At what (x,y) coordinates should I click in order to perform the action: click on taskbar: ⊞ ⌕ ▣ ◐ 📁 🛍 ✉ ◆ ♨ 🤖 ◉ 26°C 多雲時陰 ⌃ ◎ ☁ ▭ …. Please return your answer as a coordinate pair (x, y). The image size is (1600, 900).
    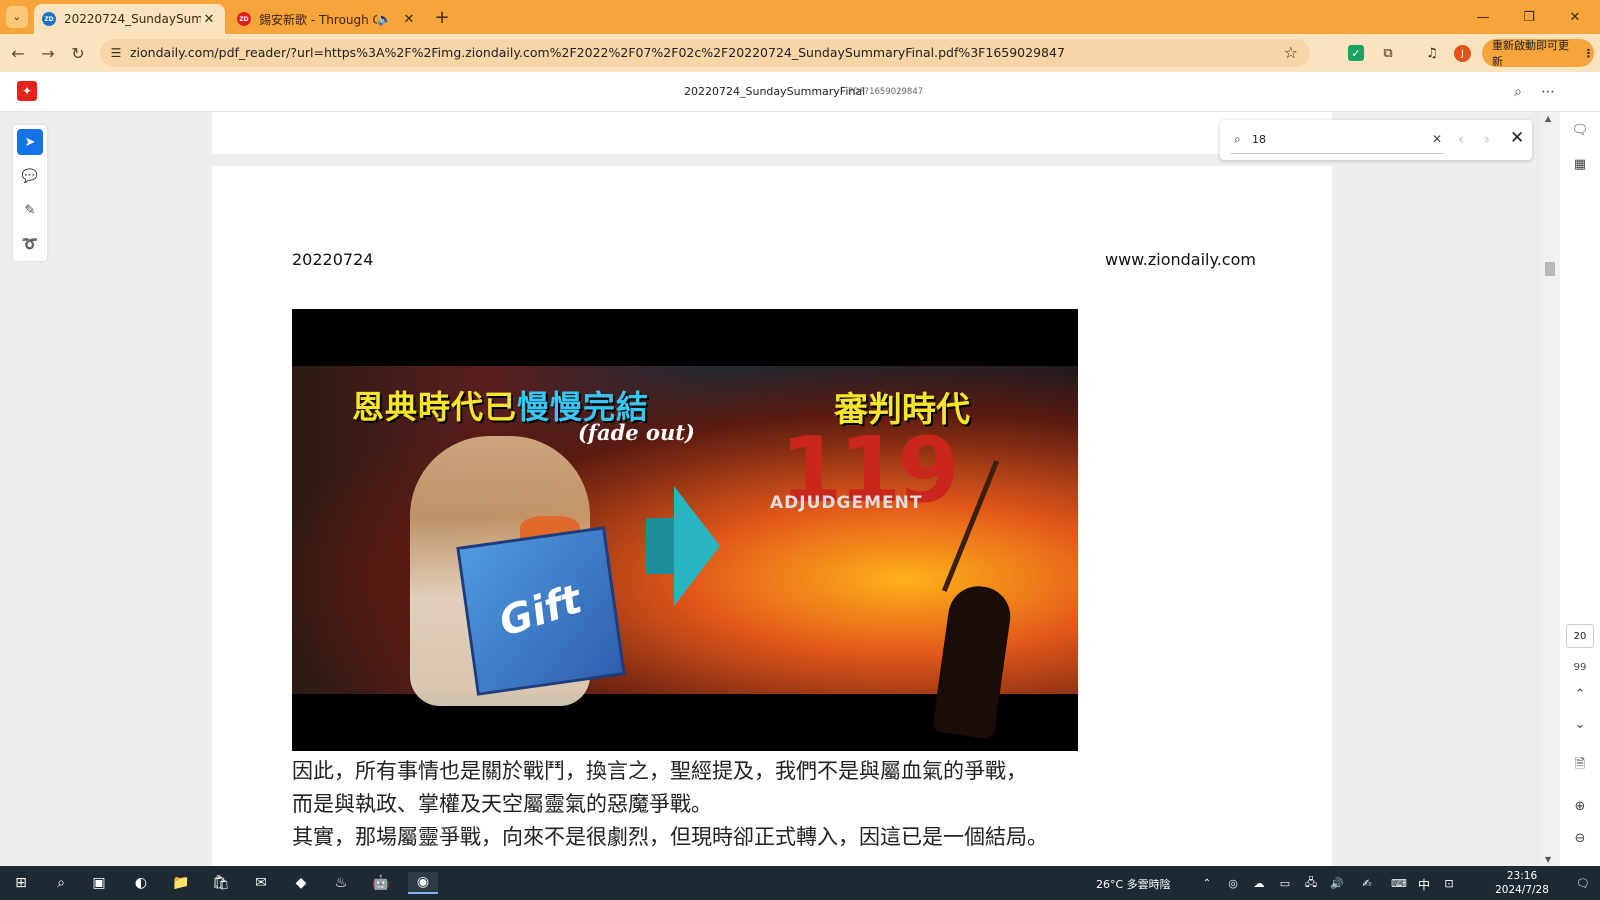
    Looking at the image, I should click on (800, 883).